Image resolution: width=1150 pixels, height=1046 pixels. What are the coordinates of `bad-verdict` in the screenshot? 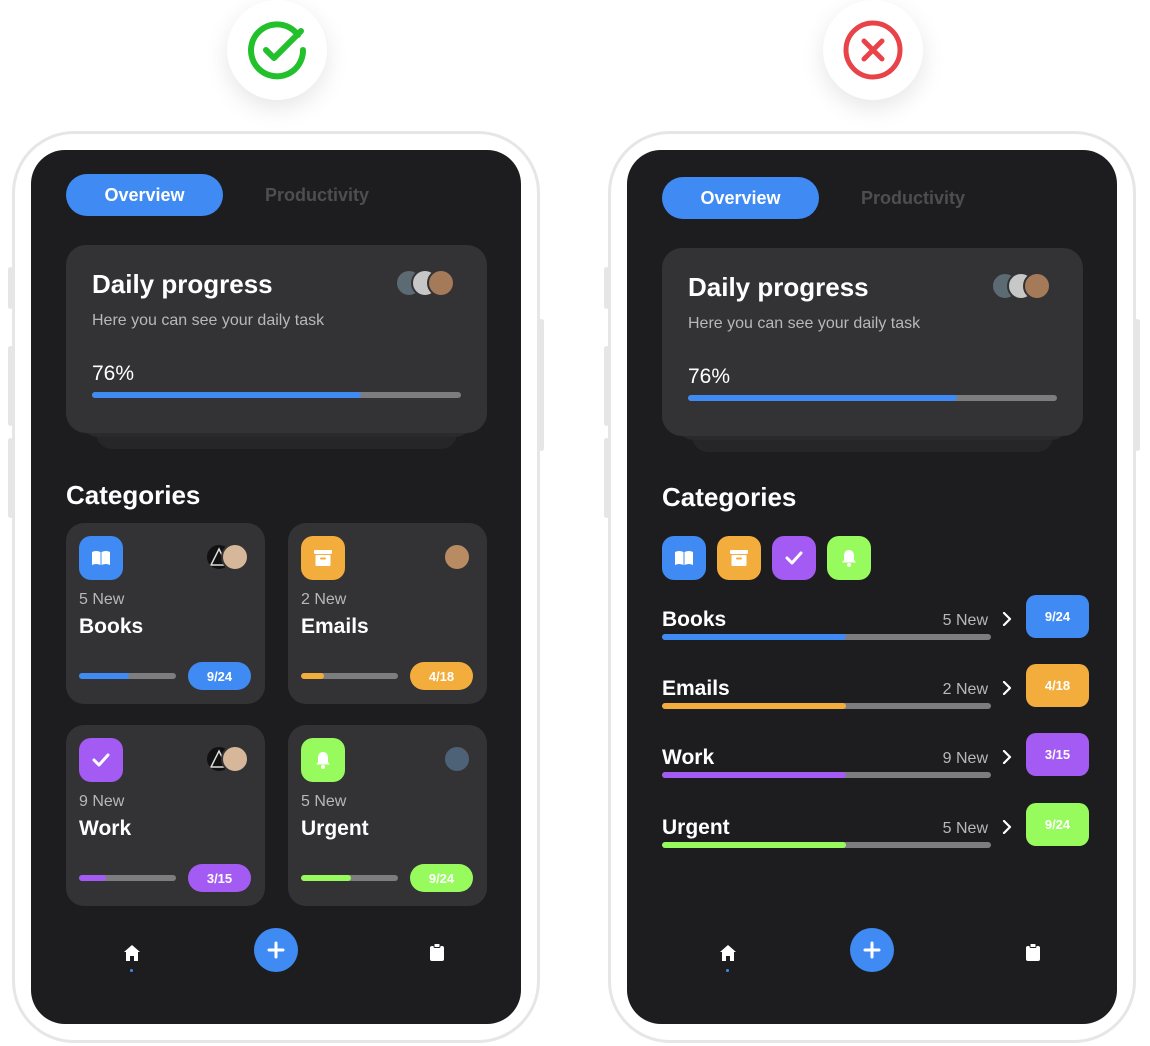 It's located at (873, 50).